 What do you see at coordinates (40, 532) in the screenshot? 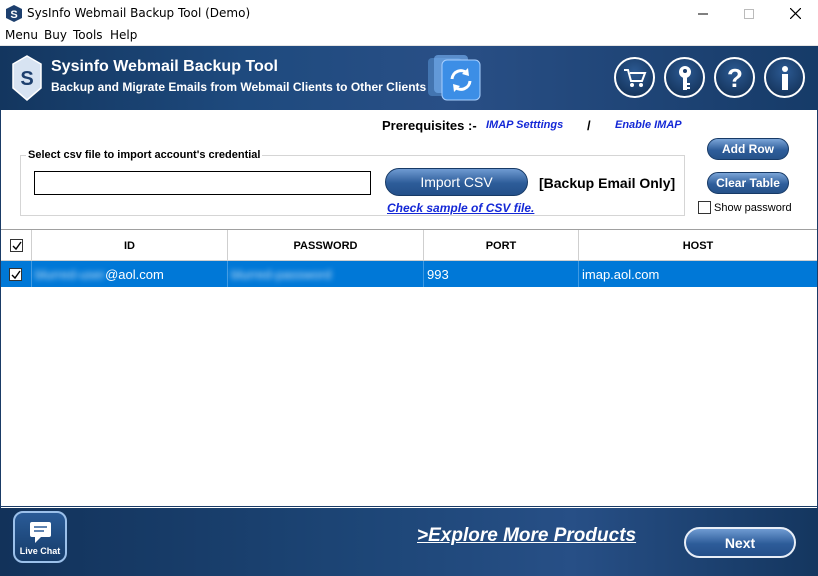
I see `chat-bubble-icon` at bounding box center [40, 532].